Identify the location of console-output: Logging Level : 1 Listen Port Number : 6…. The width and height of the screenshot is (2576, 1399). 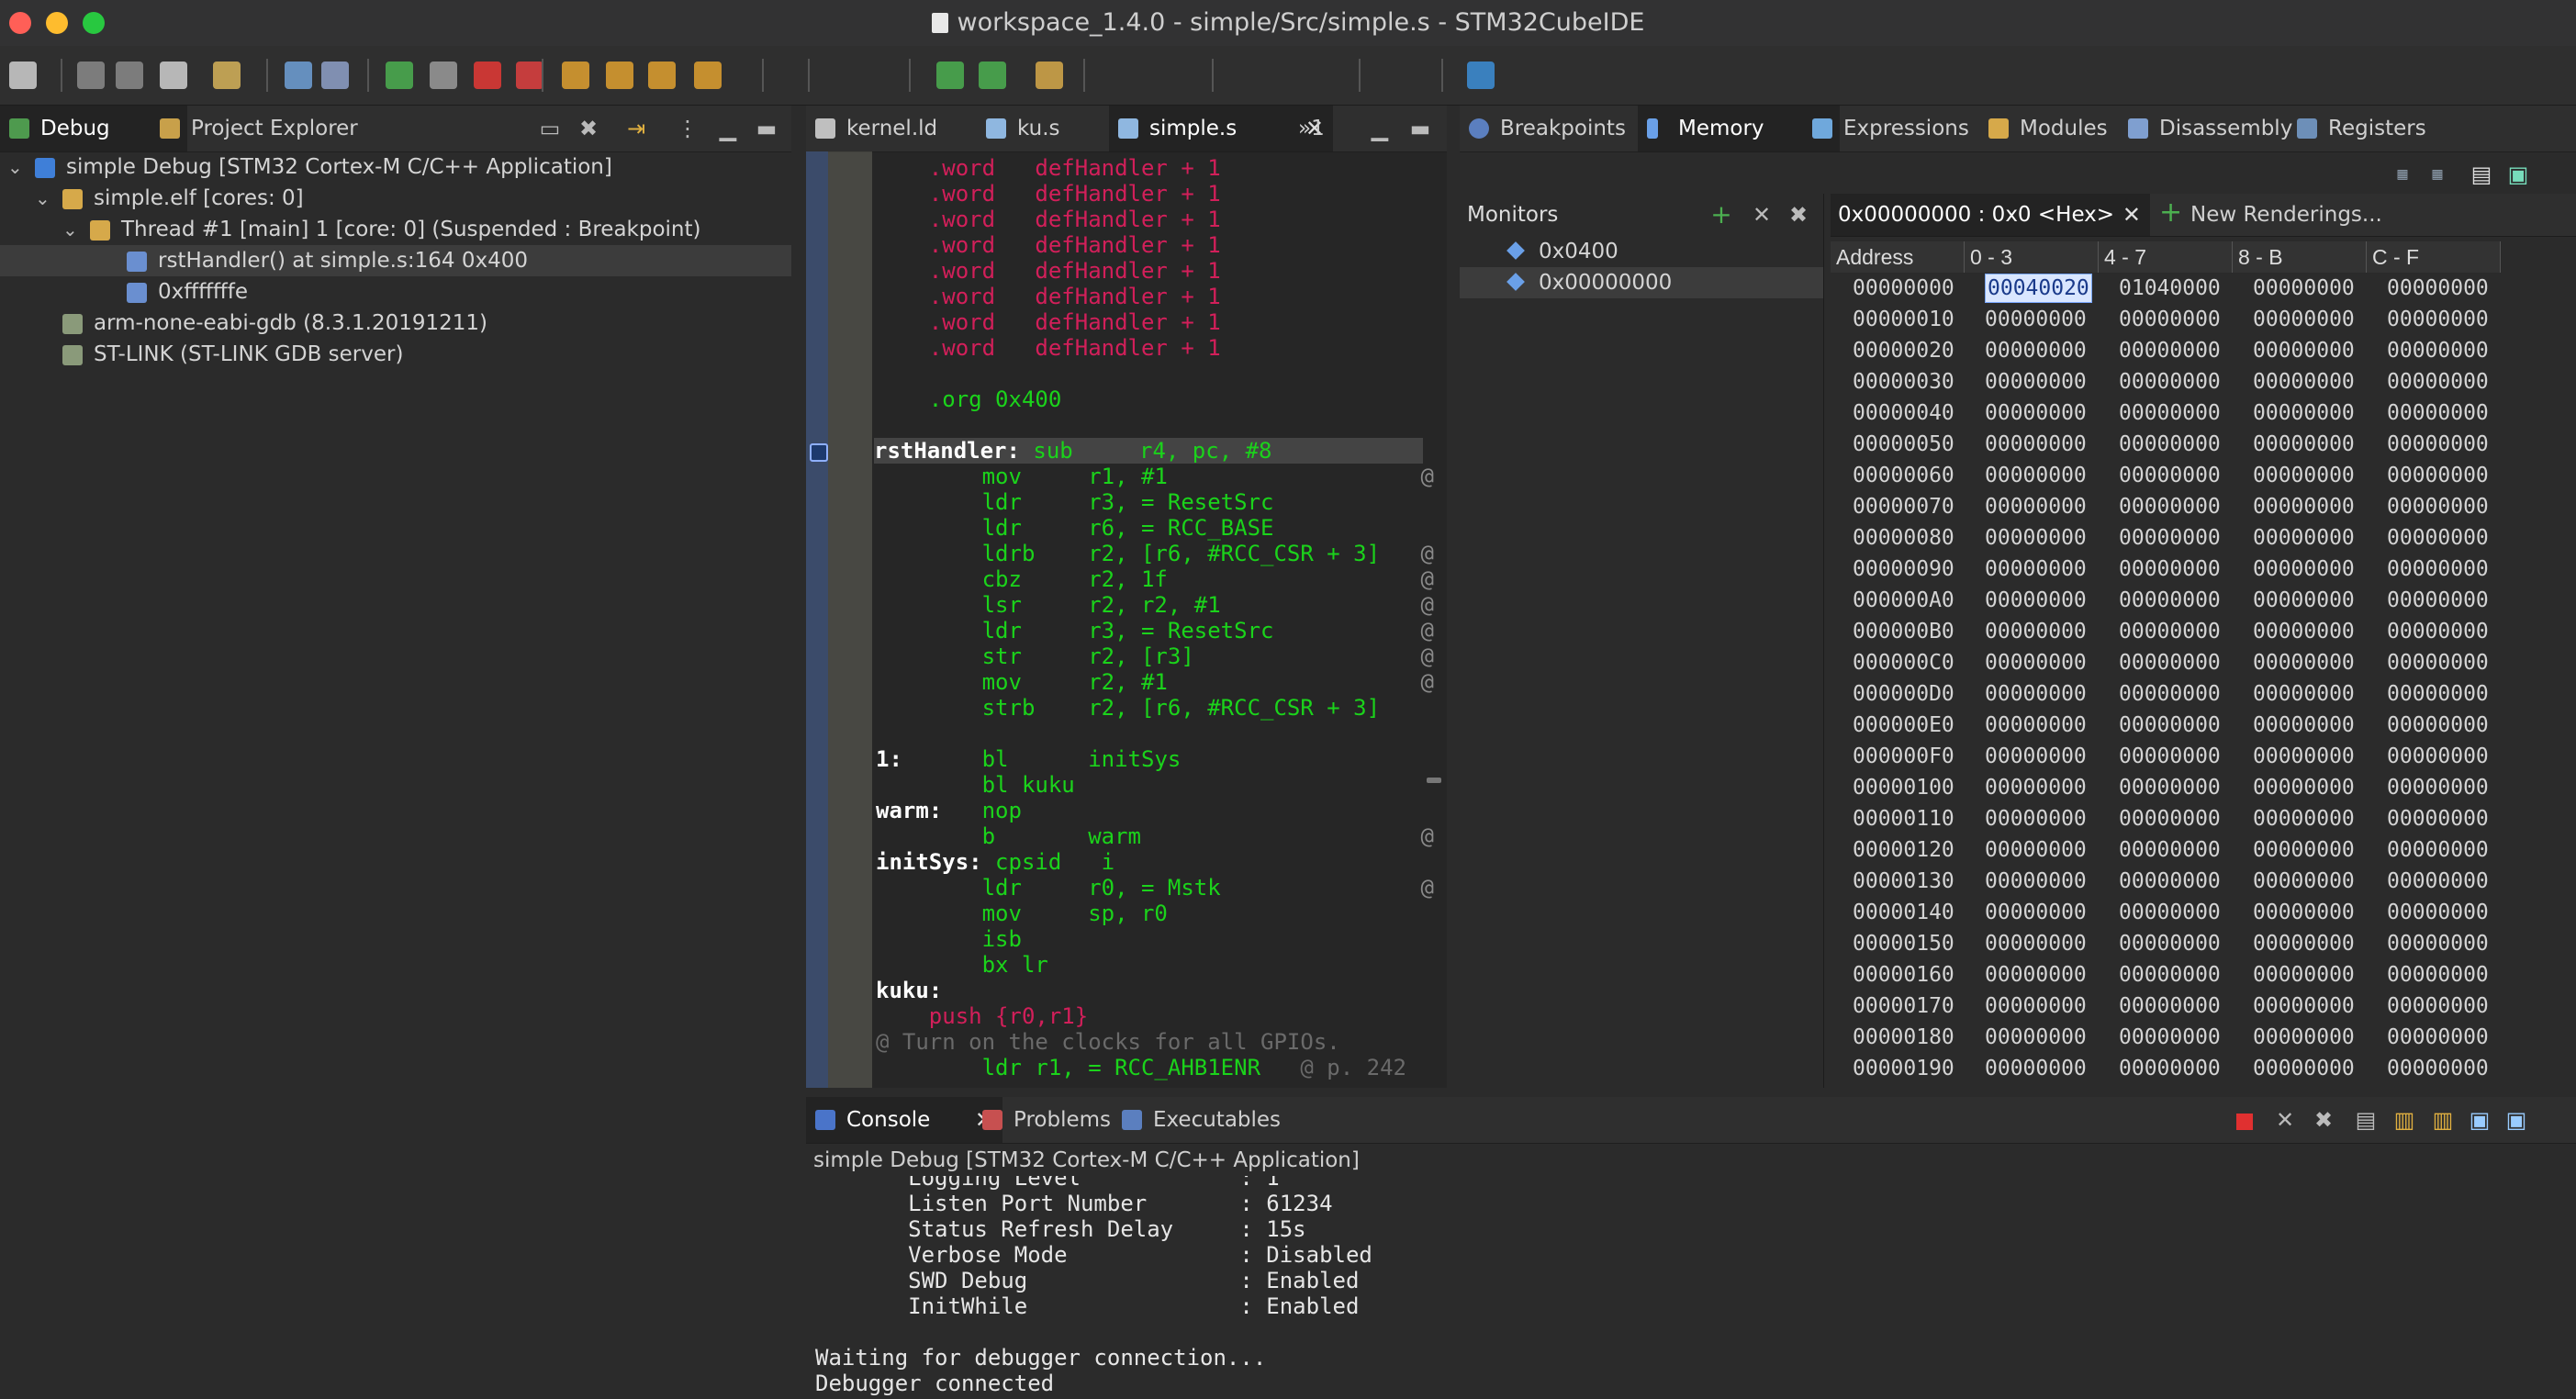
(1691, 1287).